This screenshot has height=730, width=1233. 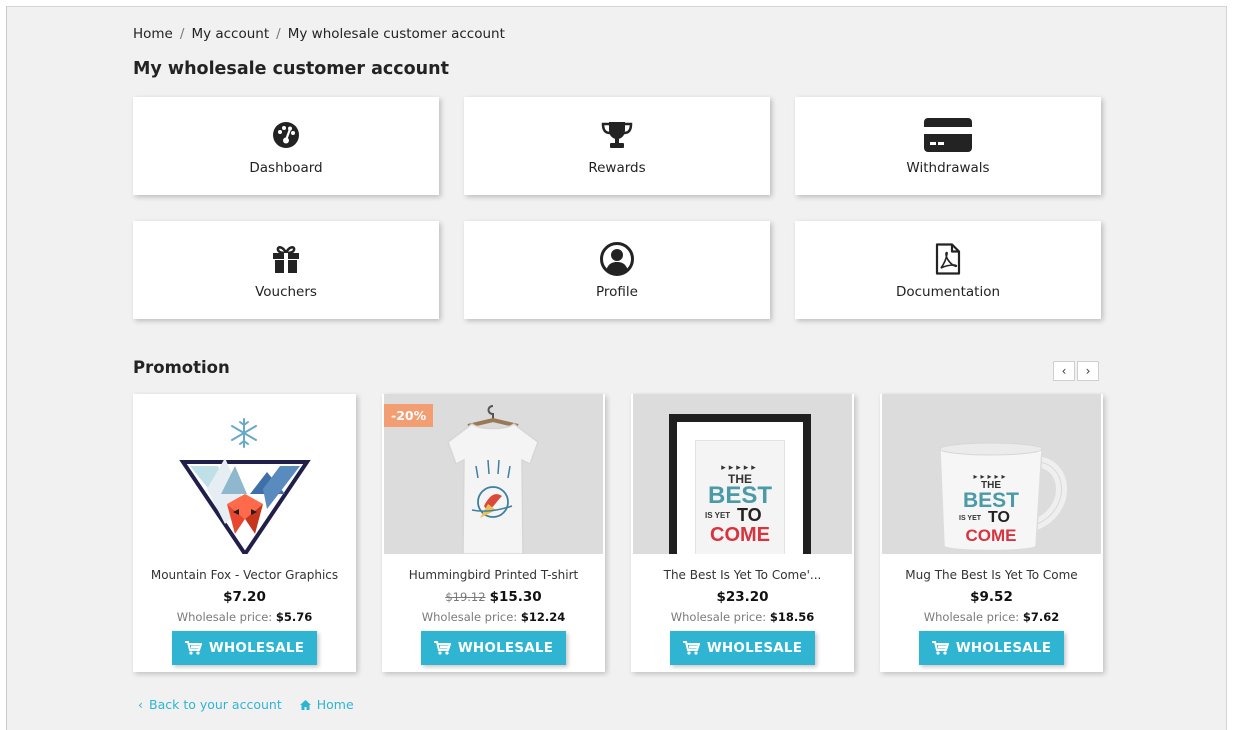 I want to click on wholesale-price-row: Wholesale price: $18.56, so click(x=742, y=617).